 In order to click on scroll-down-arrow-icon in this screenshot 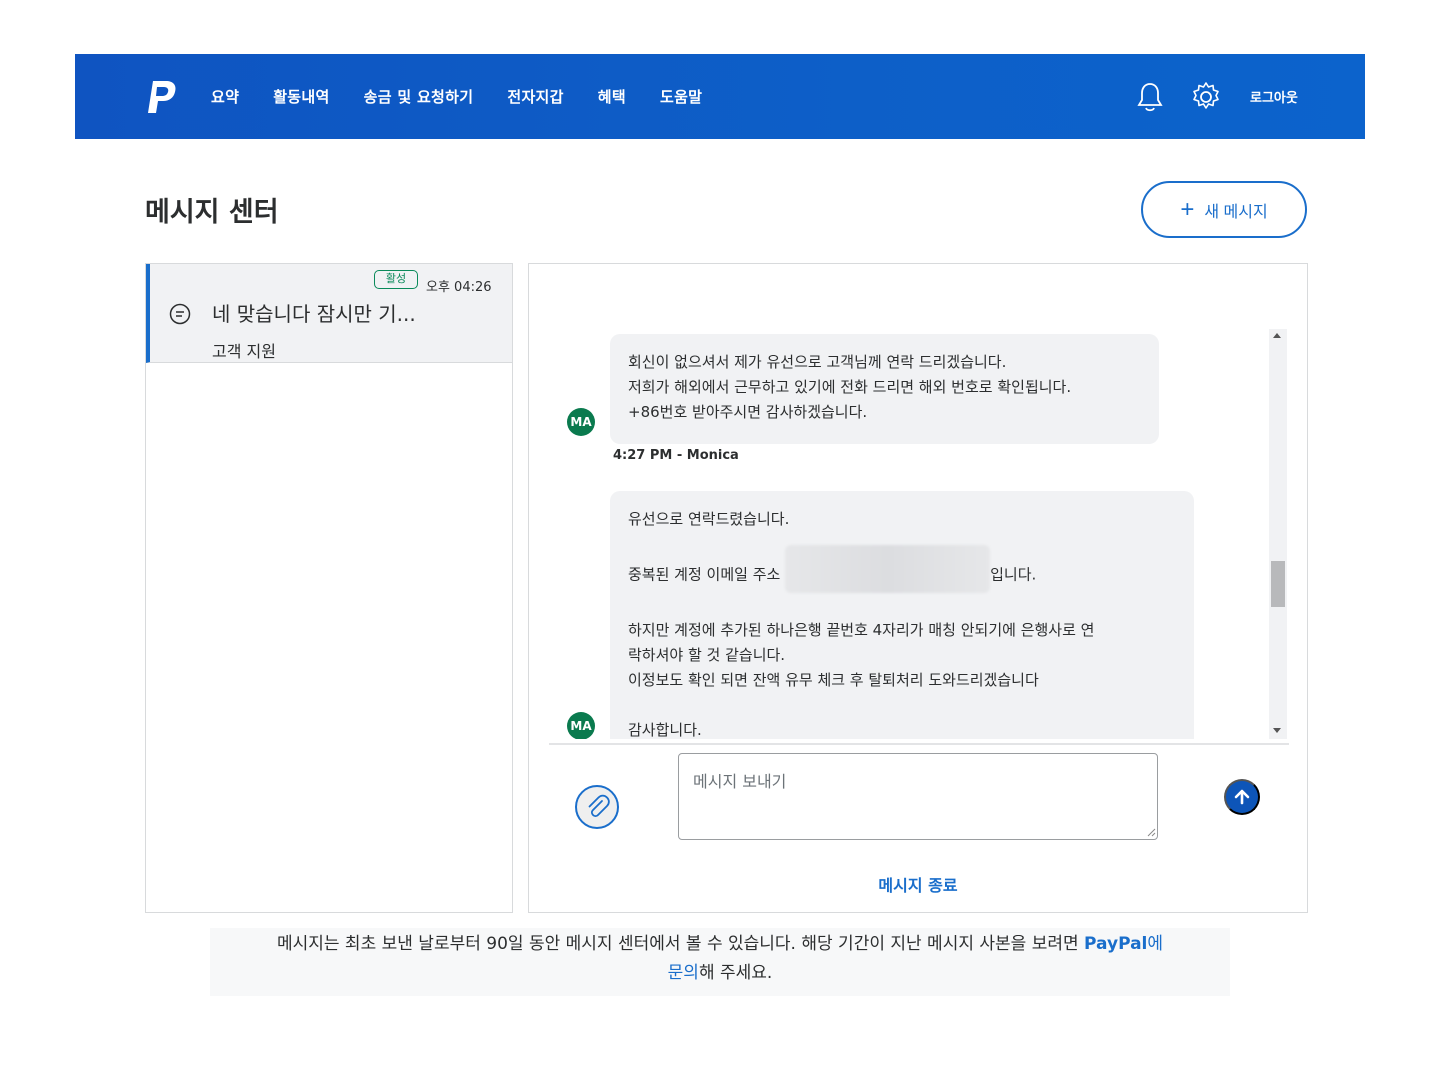, I will do `click(1277, 730)`.